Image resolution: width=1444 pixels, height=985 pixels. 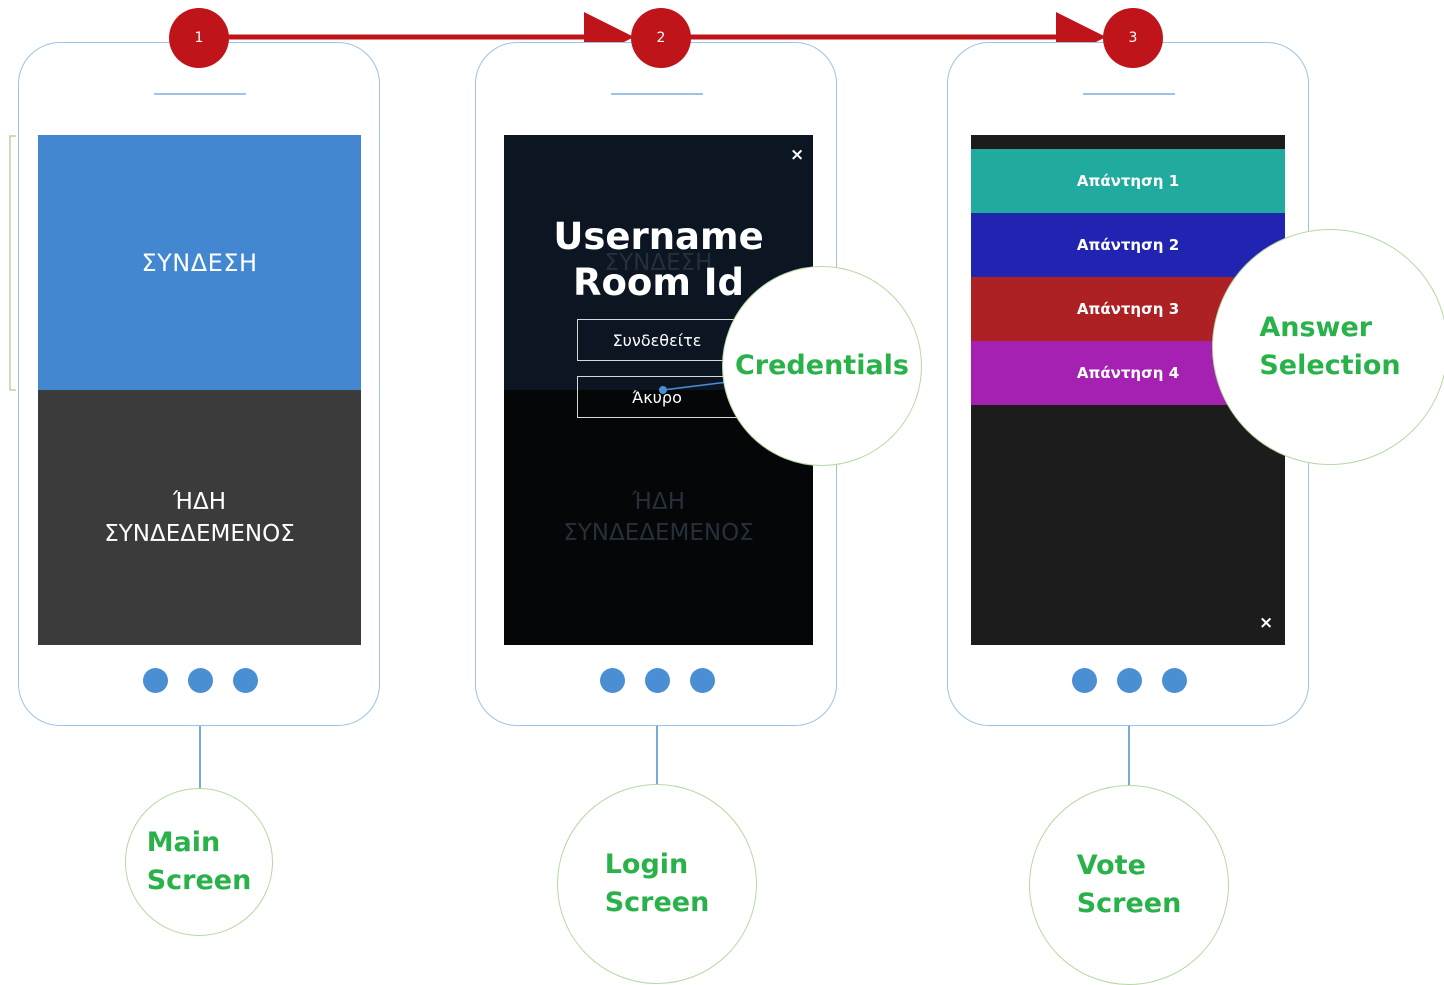 I want to click on login-callout-line2: Screen, so click(x=657, y=902).